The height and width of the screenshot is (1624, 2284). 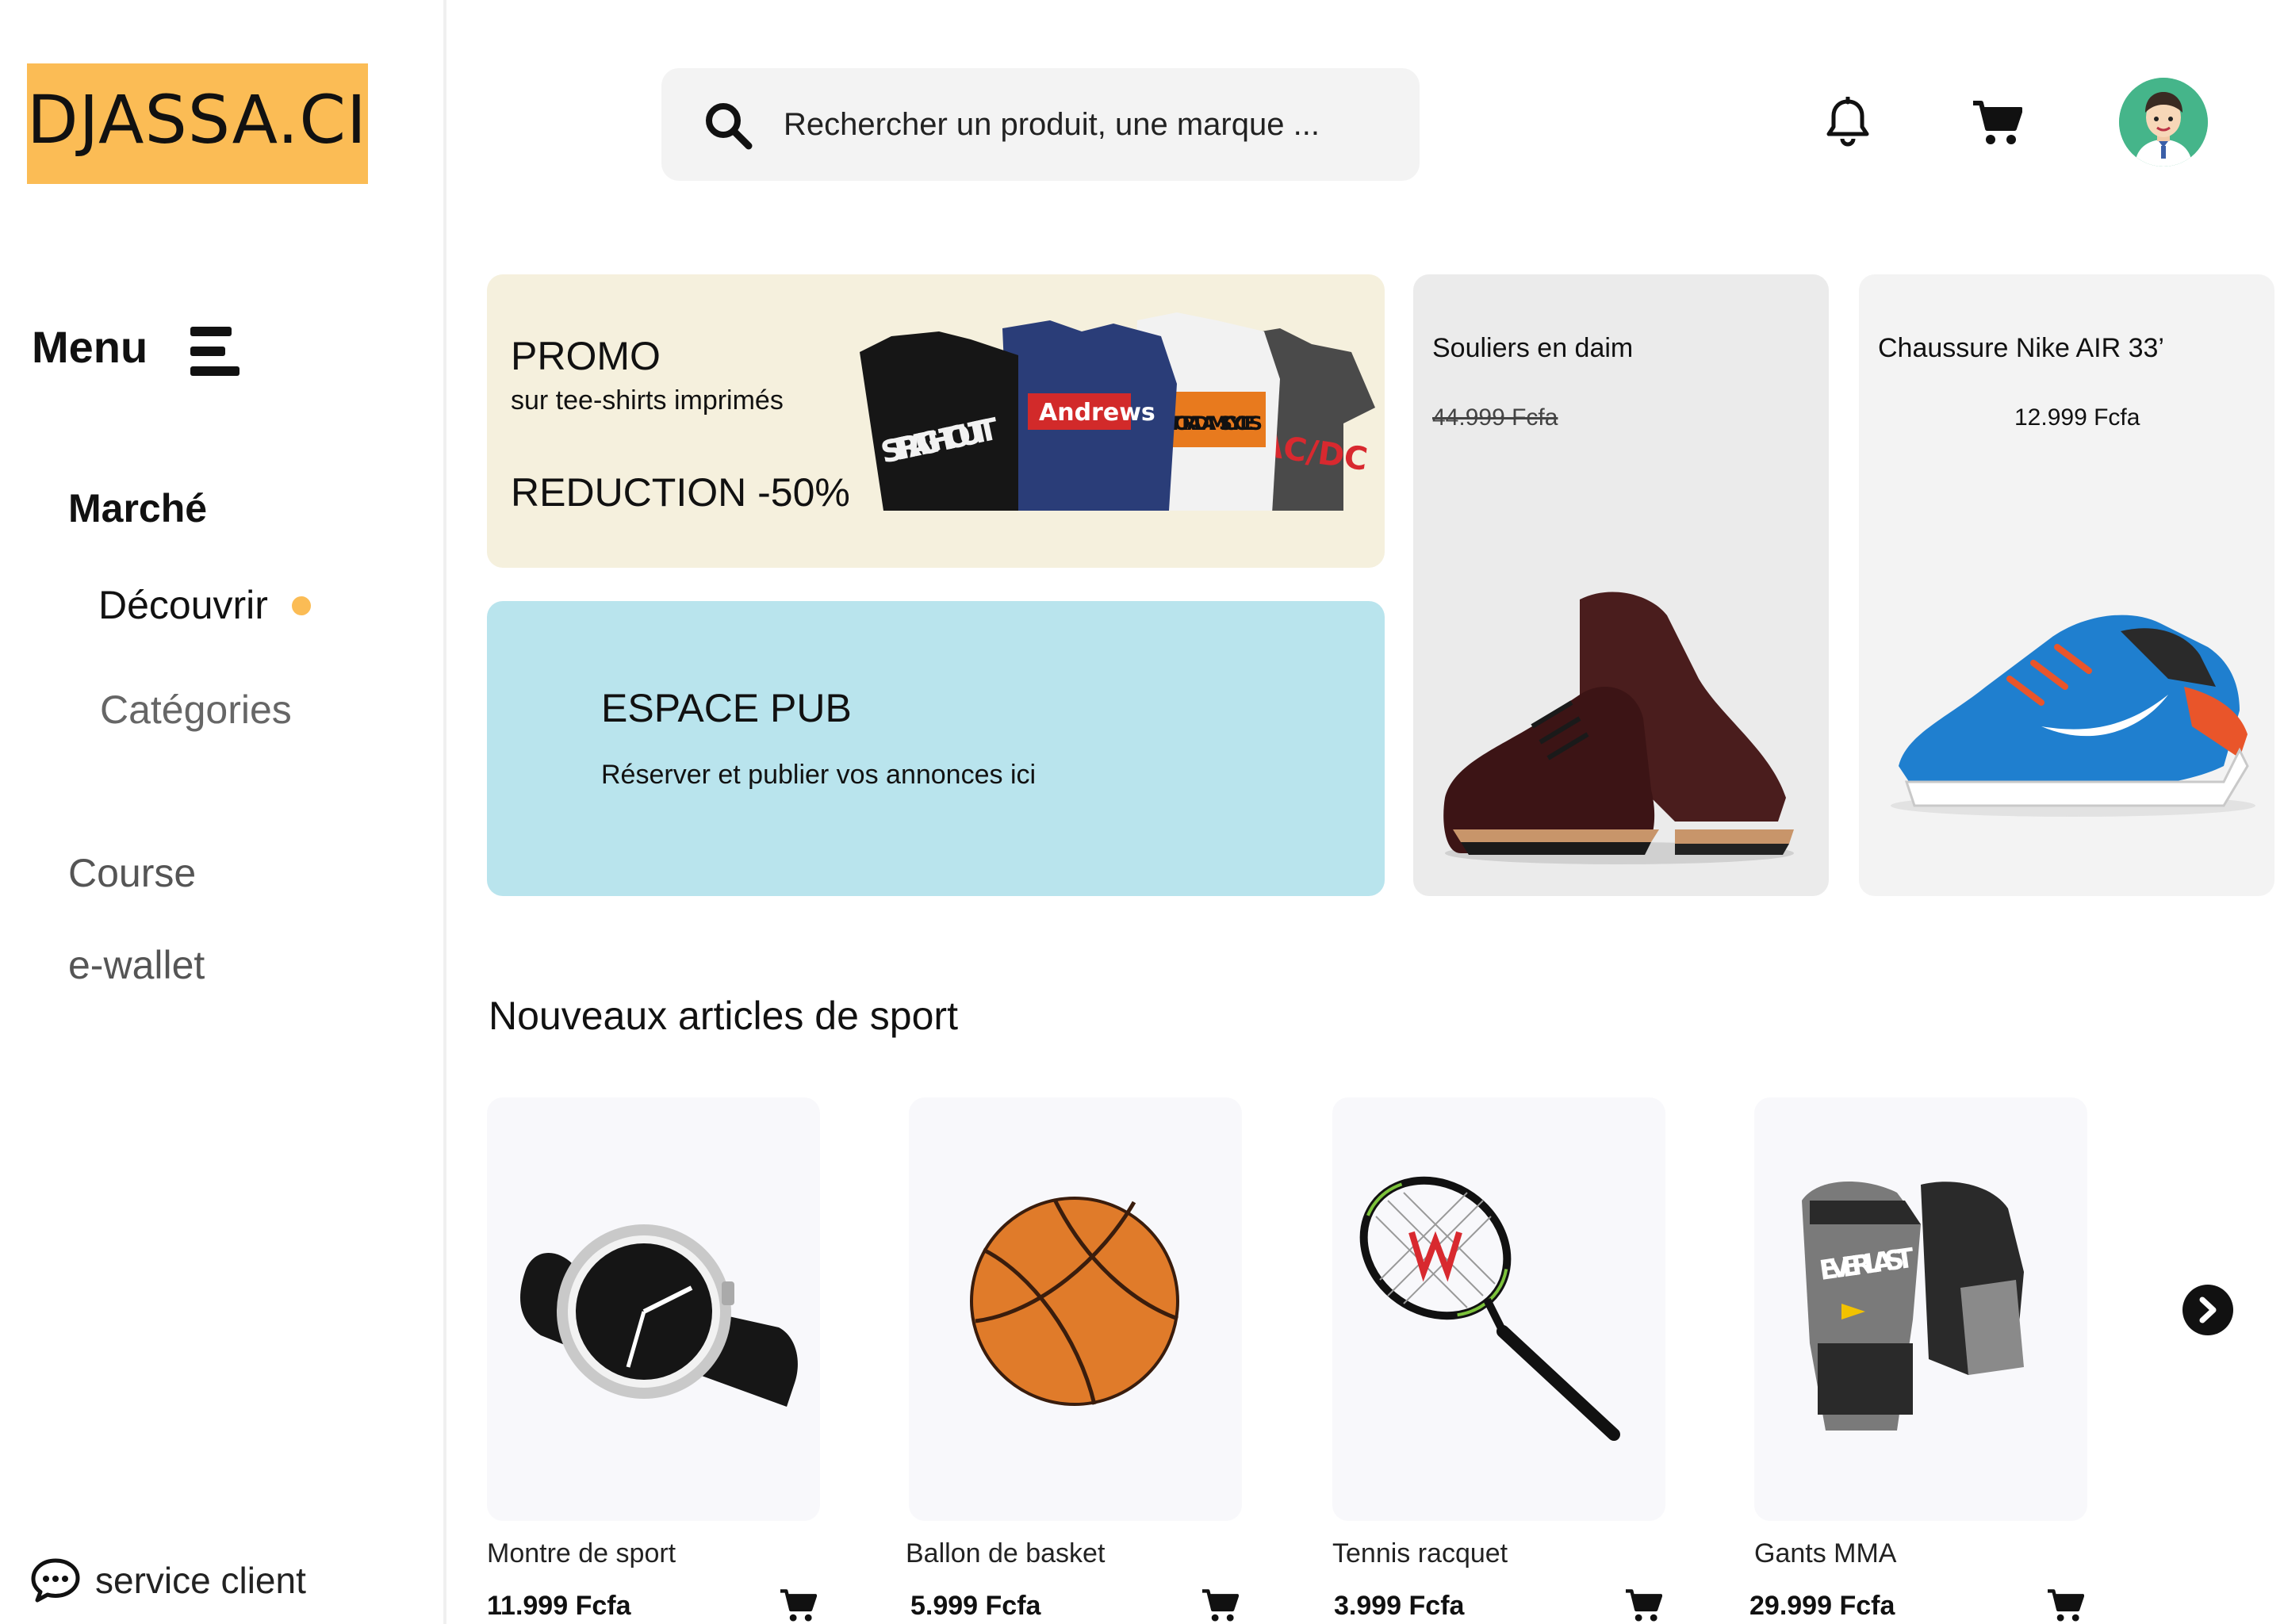 I want to click on ad-space-title: ESPACE PUB, so click(x=726, y=708).